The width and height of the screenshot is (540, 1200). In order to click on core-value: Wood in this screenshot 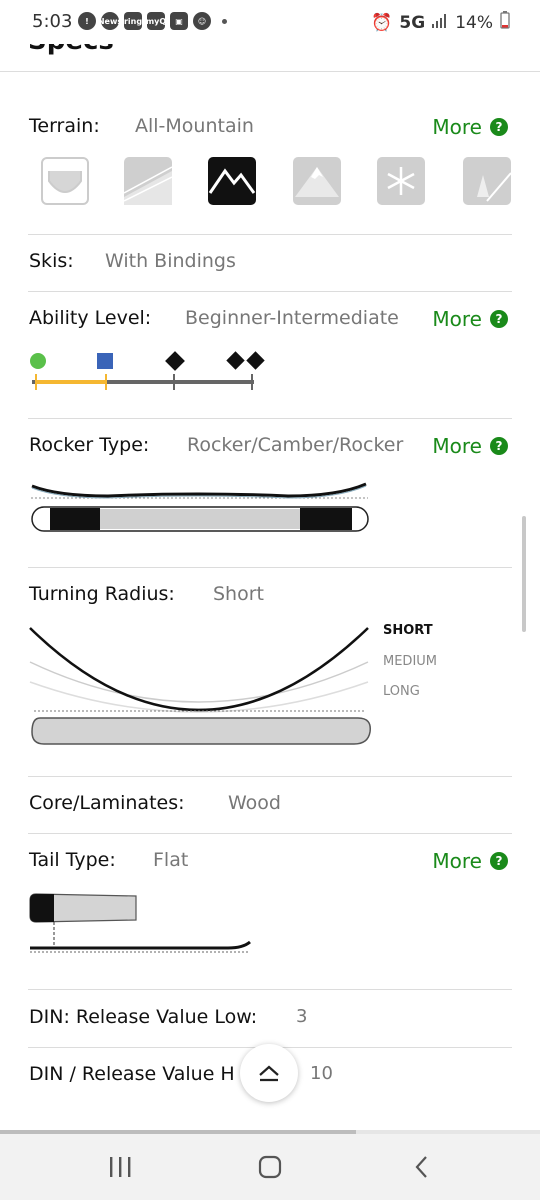, I will do `click(254, 803)`.